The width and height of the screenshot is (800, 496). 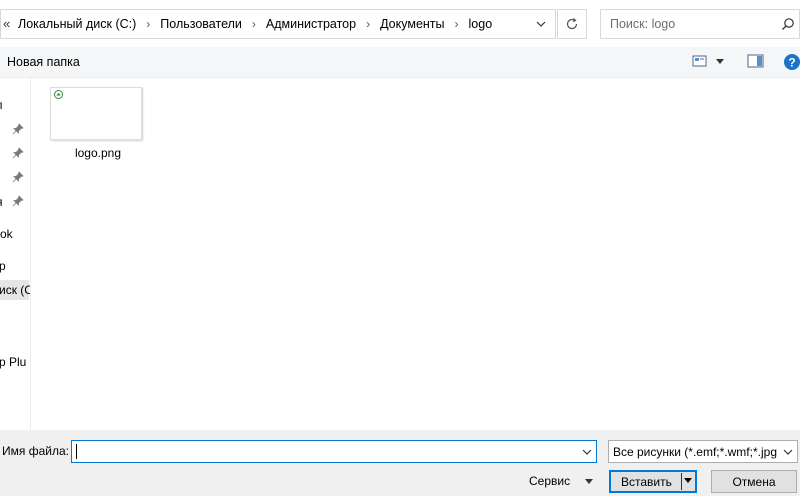 What do you see at coordinates (481, 24) in the screenshot?
I see `breadcrumb-item: logo` at bounding box center [481, 24].